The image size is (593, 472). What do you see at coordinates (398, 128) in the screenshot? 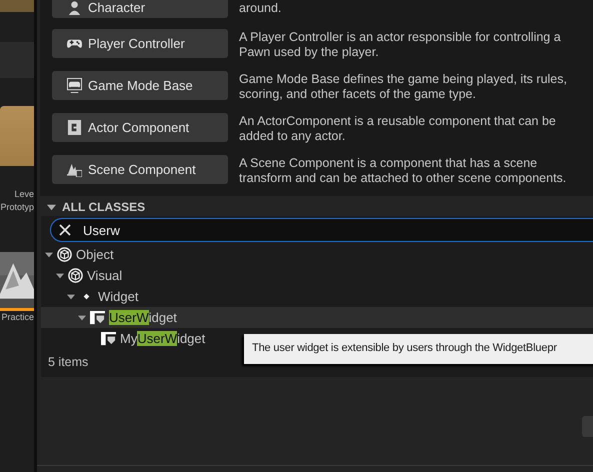
I see `class-description: An ActorComponent is a reusable component that can be added to any actor.` at bounding box center [398, 128].